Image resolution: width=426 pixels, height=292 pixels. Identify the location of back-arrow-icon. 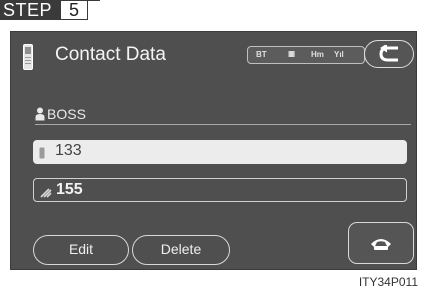
(388, 53).